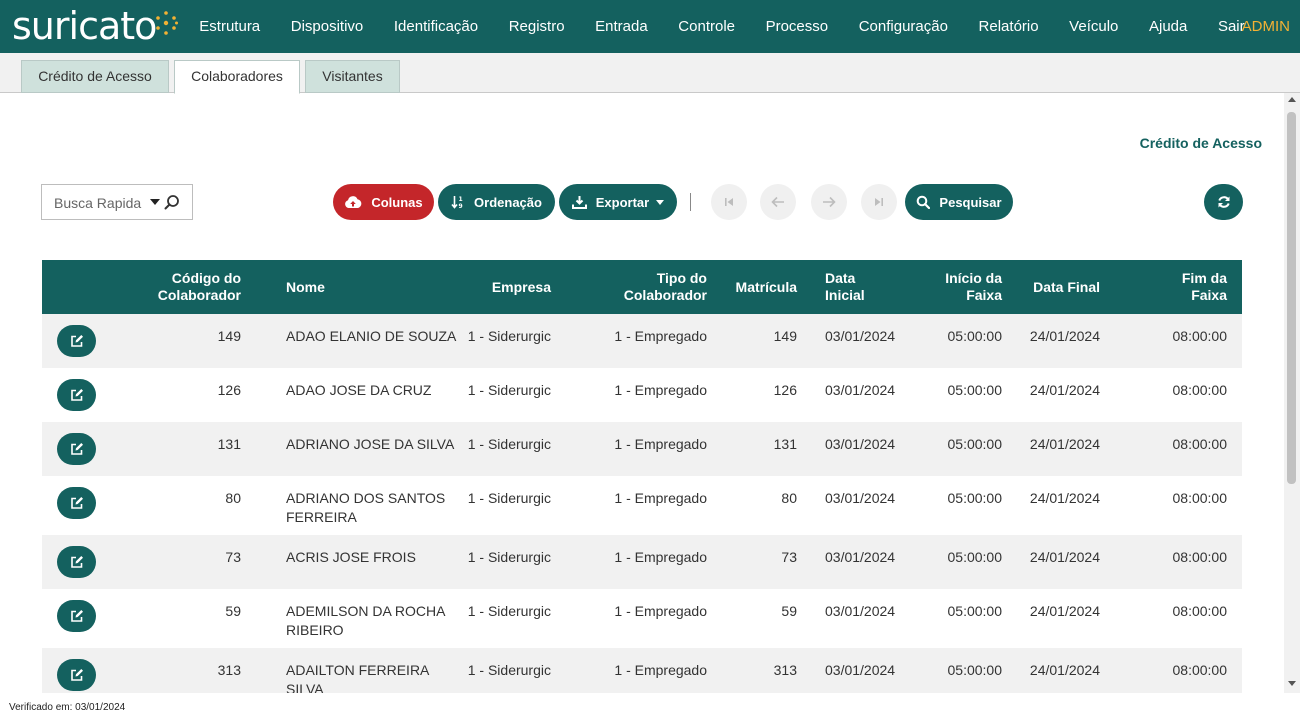 The image size is (1300, 722). What do you see at coordinates (371, 336) in the screenshot?
I see `name-line: ADAO ELANIO DE SOUZA` at bounding box center [371, 336].